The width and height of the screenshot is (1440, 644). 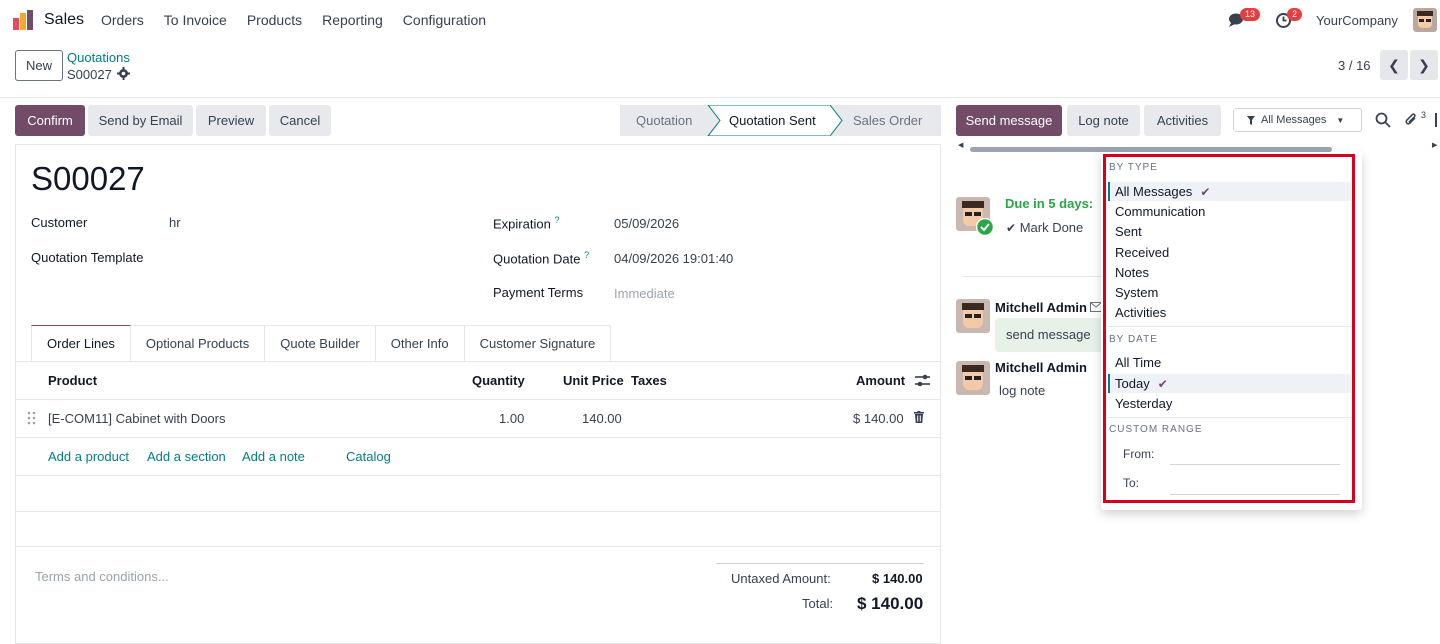 What do you see at coordinates (1250, 14) in the screenshot?
I see `chat-count-badge: 13` at bounding box center [1250, 14].